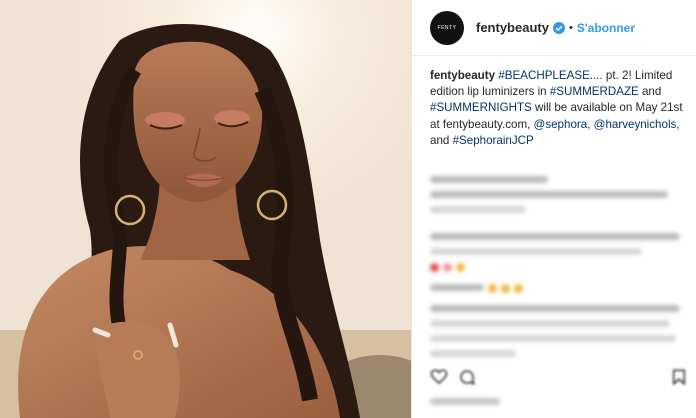 Image resolution: width=696 pixels, height=418 pixels. Describe the element at coordinates (462, 75) in the screenshot. I see `caption-author: fentybeauty` at that location.